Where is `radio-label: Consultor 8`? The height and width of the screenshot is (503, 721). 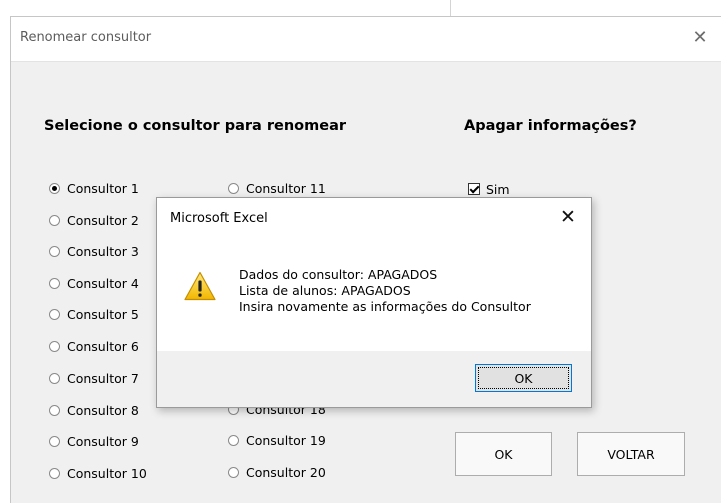 radio-label: Consultor 8 is located at coordinates (103, 410).